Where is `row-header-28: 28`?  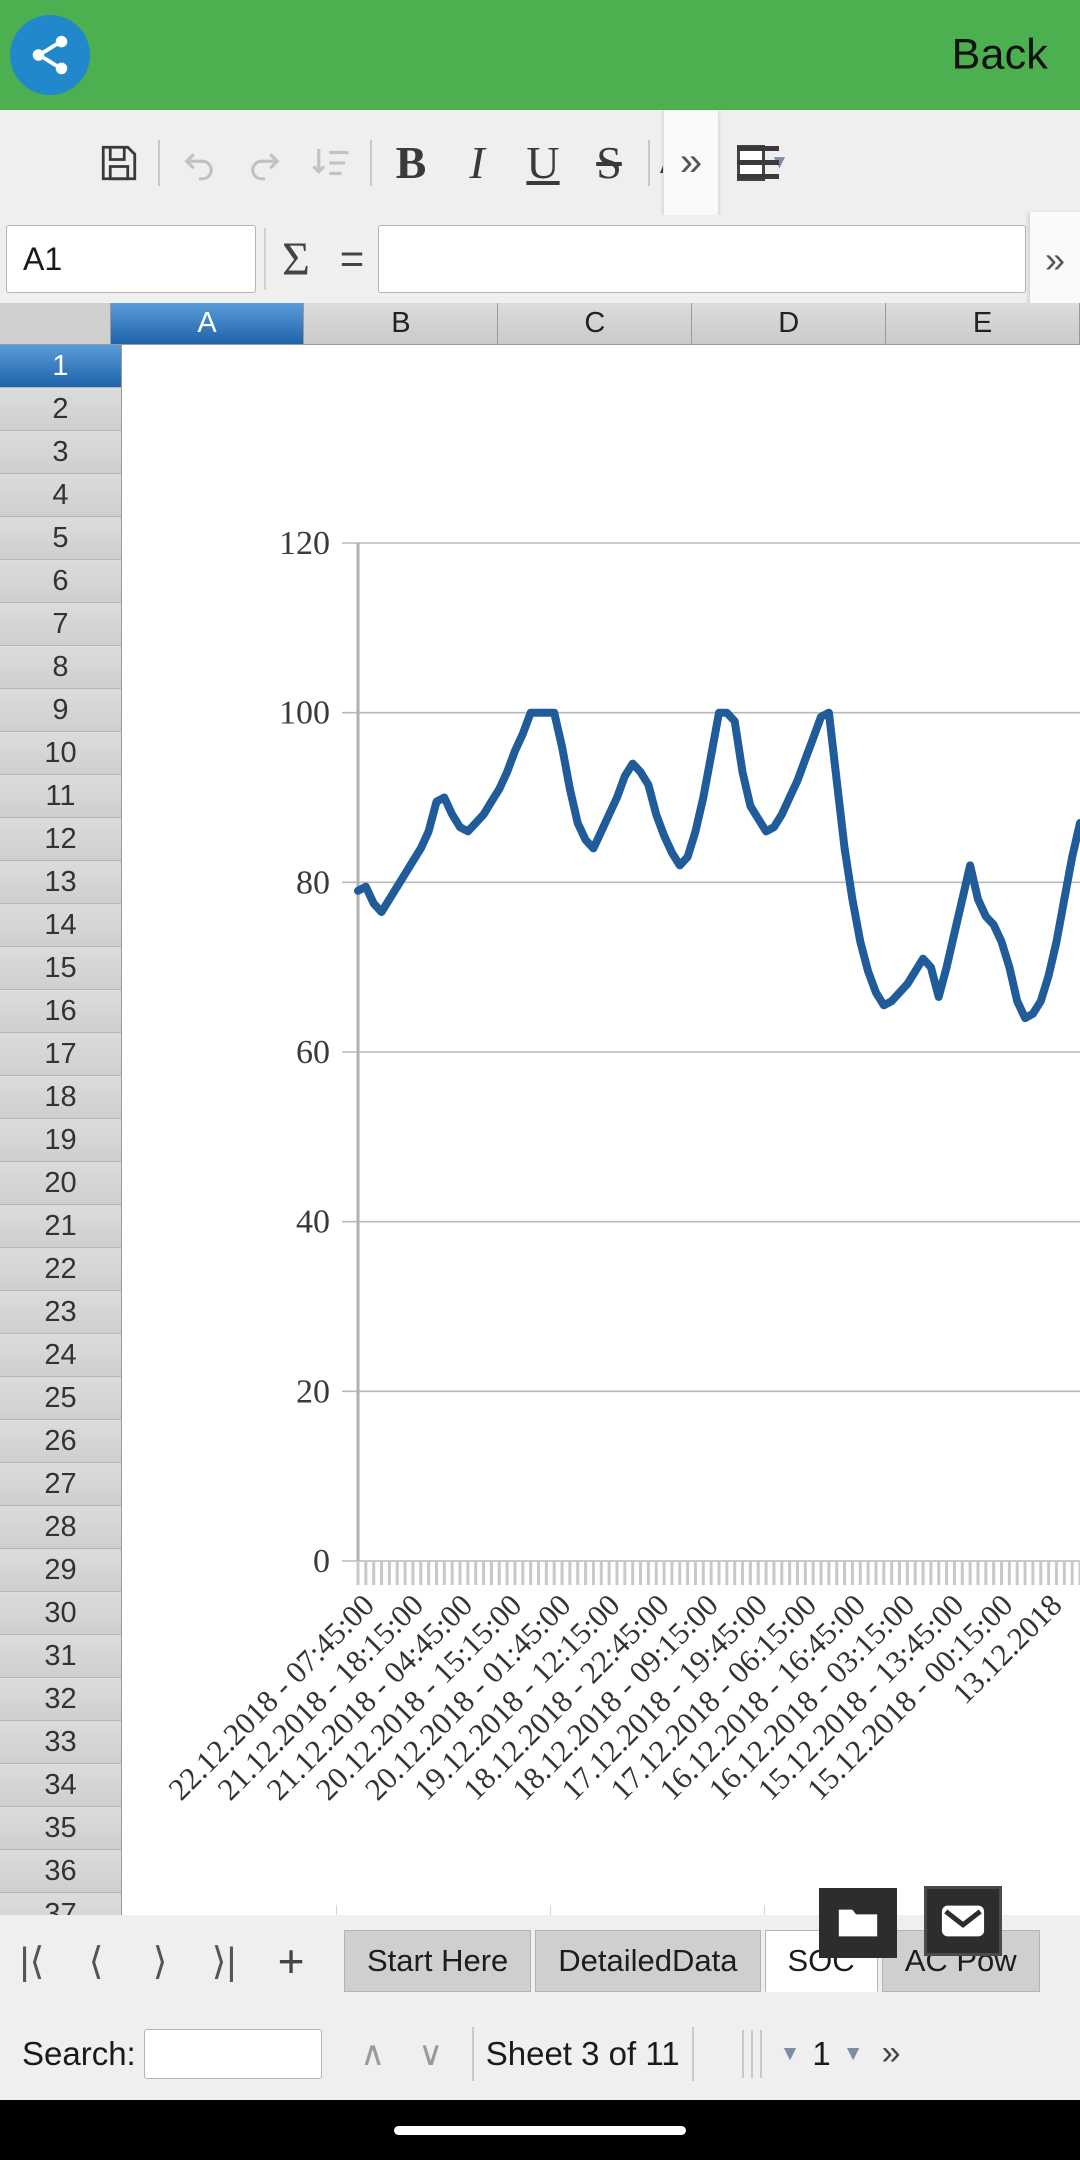
row-header-28: 28 is located at coordinates (60, 1527).